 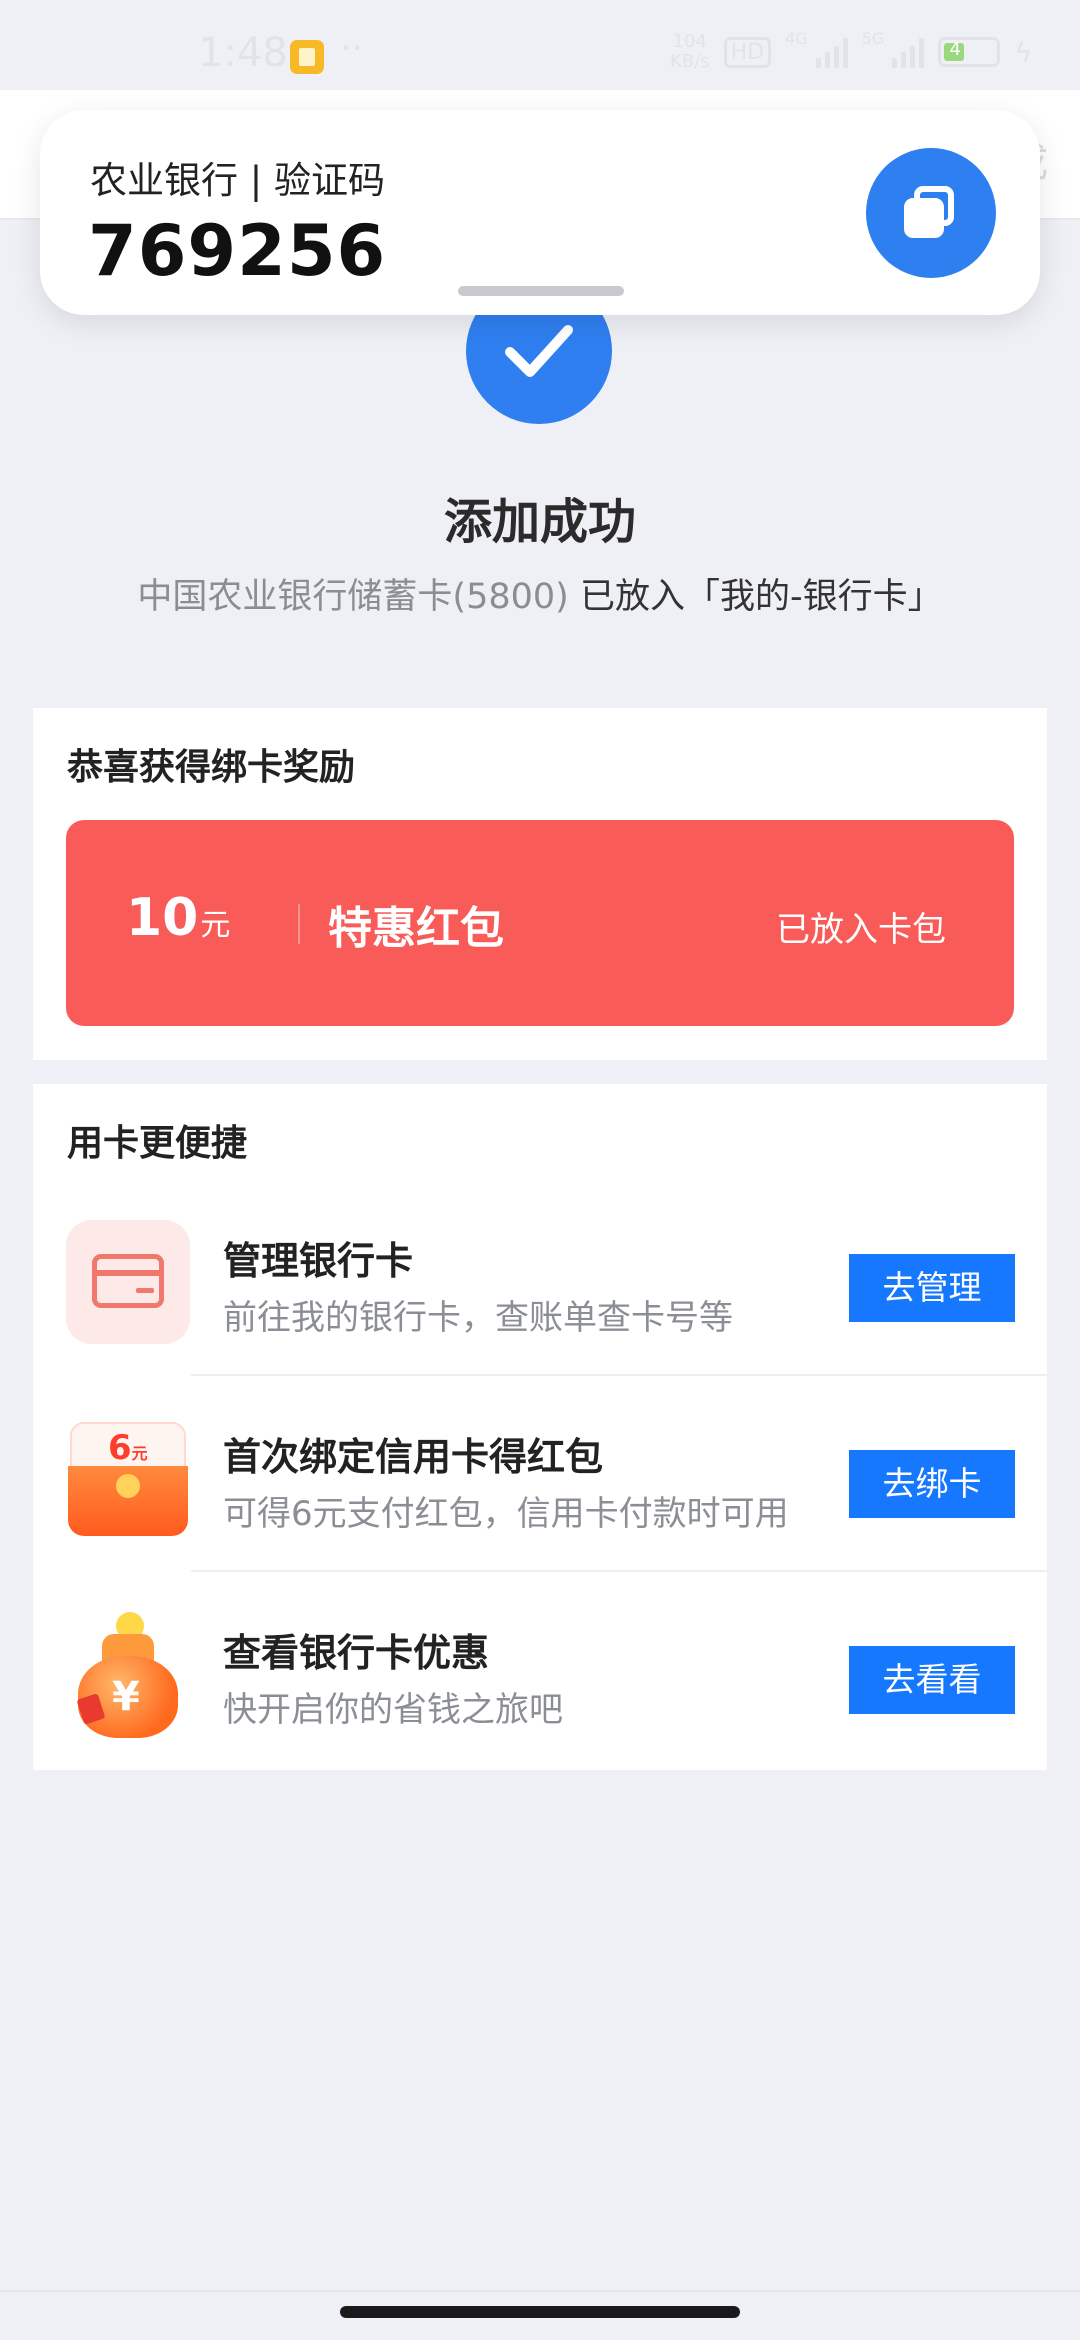 What do you see at coordinates (237, 180) in the screenshot?
I see `notification-title: 农业银行 | 验证码` at bounding box center [237, 180].